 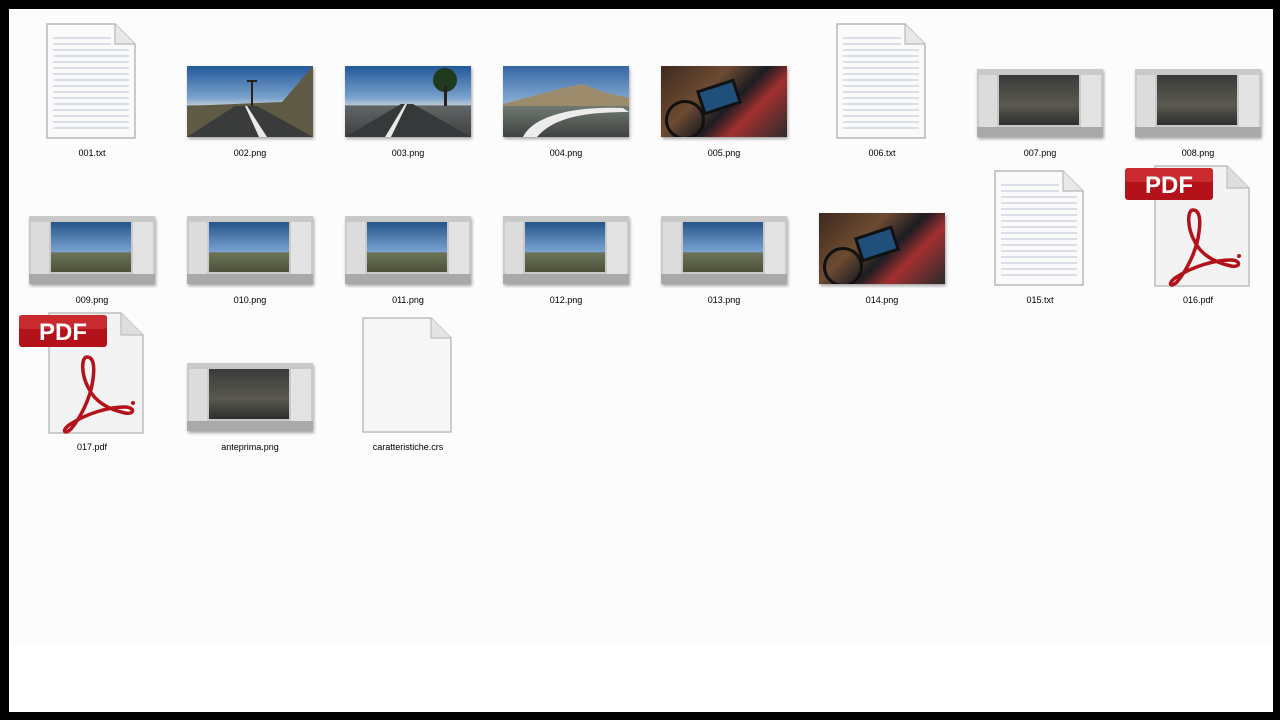 I want to click on file-name: anteprima.png, so click(x=250, y=447).